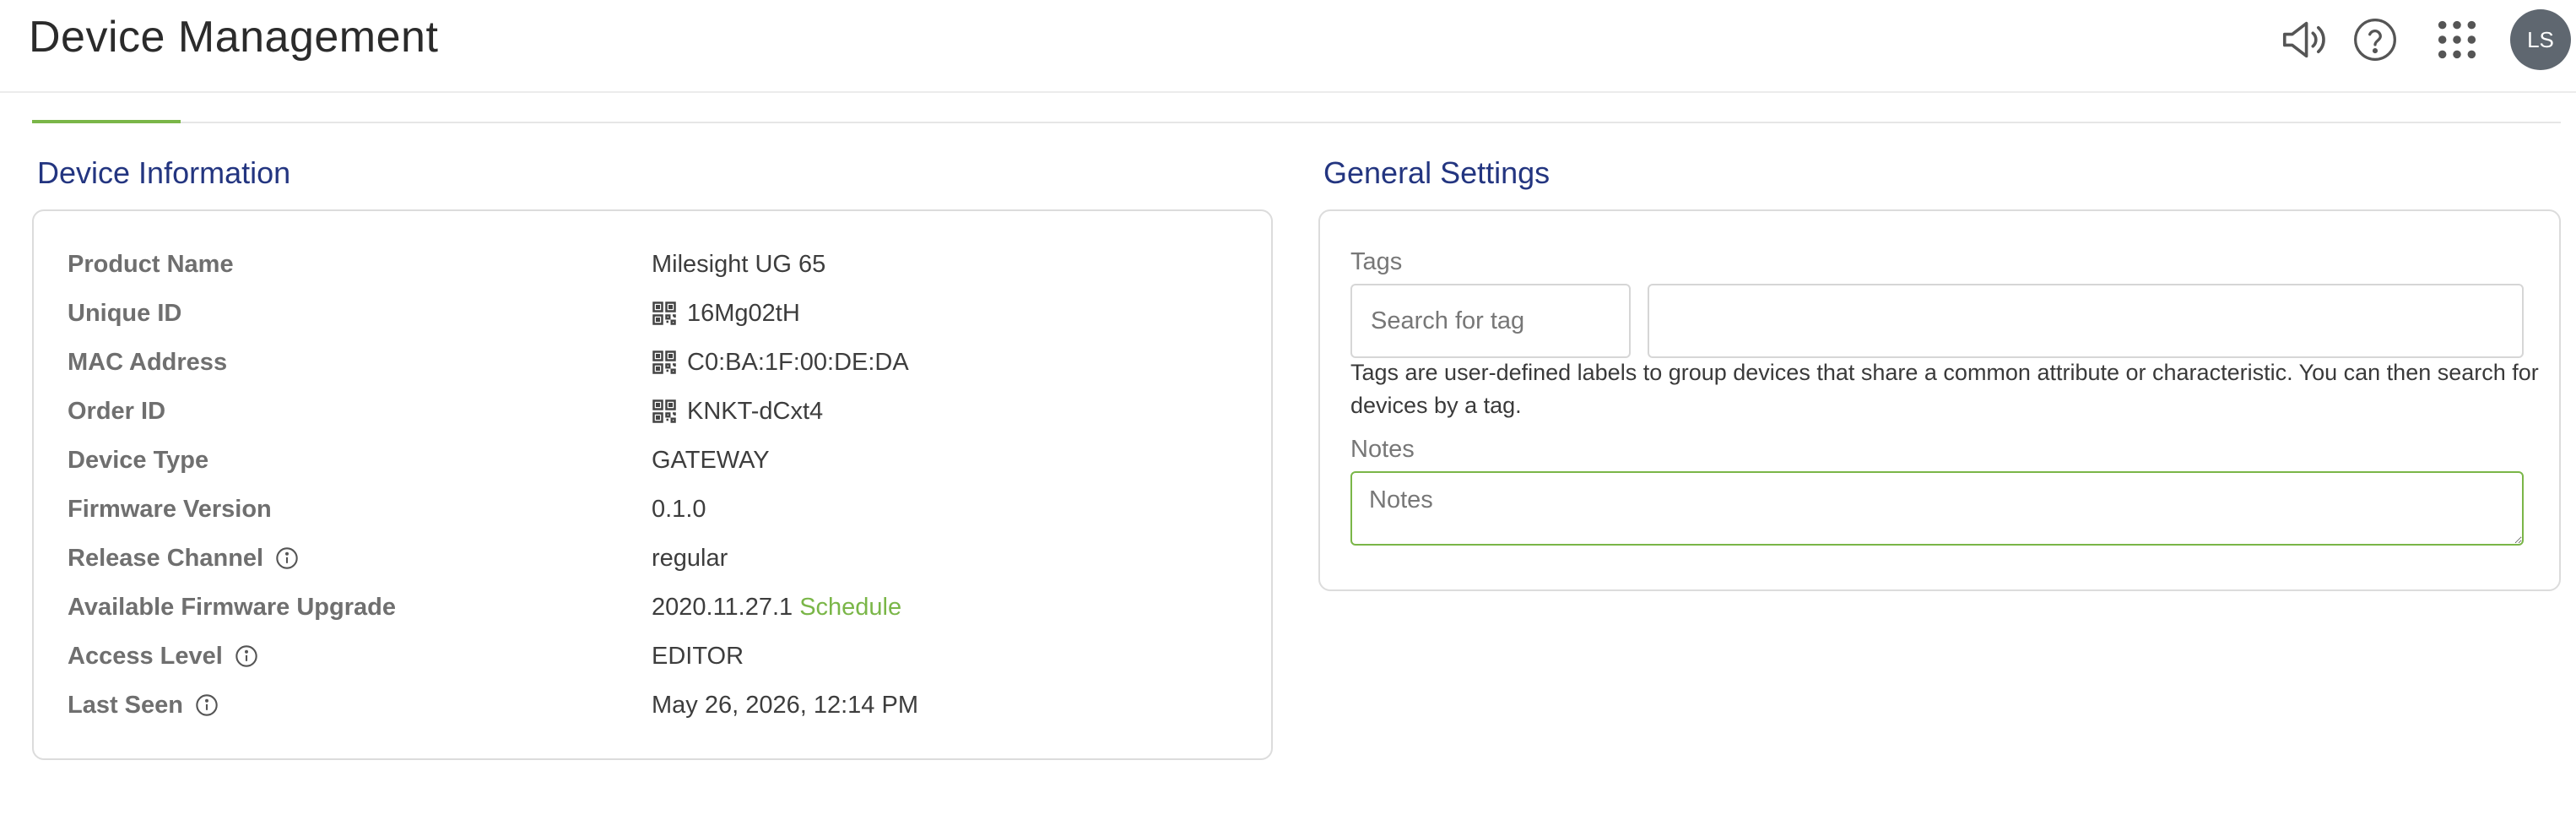  I want to click on help-icon, so click(2375, 39).